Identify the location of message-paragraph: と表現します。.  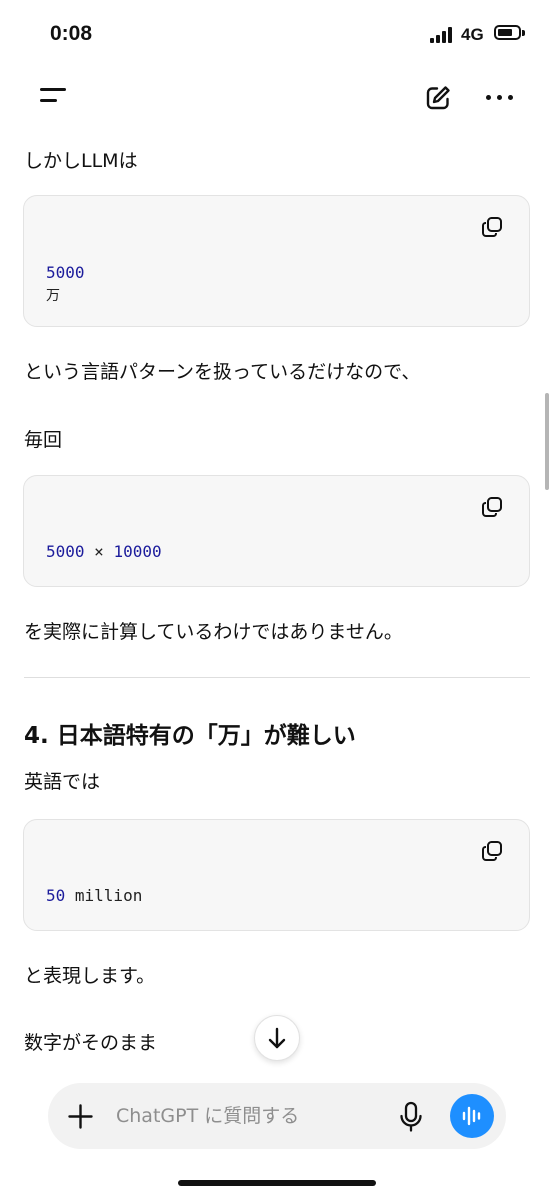
(90, 976).